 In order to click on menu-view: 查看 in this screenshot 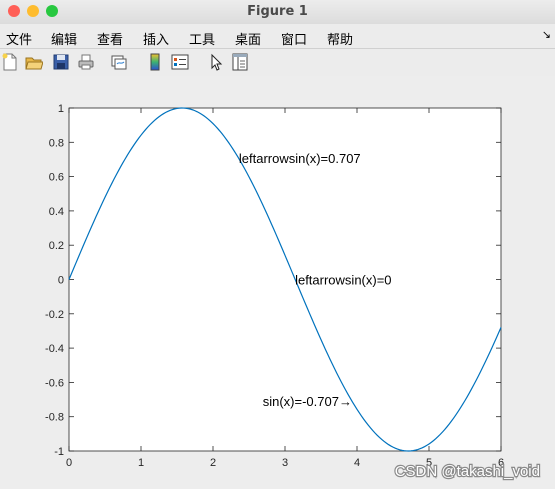, I will do `click(110, 38)`.